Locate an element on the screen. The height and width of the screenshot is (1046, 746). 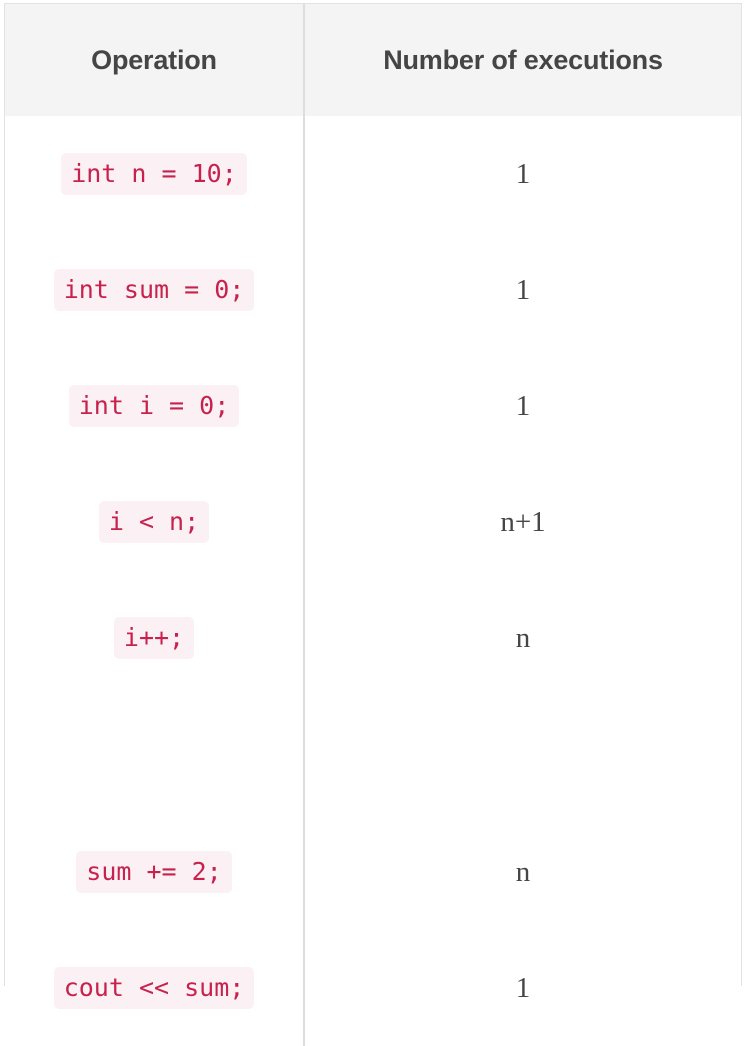
table-row: i++; n is located at coordinates (373, 638).